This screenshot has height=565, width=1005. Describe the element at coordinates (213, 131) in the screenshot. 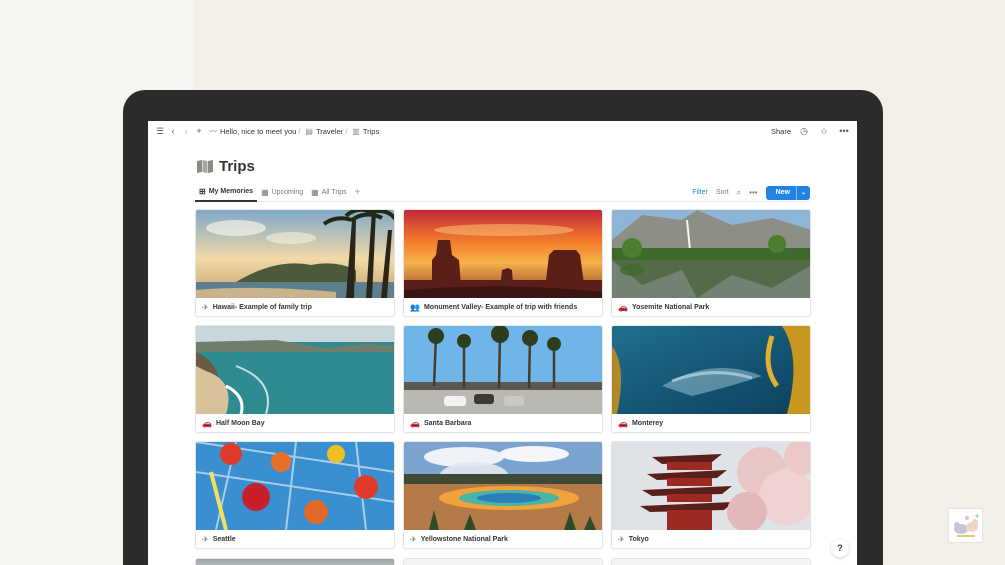

I see `wave-icon: 〰` at that location.